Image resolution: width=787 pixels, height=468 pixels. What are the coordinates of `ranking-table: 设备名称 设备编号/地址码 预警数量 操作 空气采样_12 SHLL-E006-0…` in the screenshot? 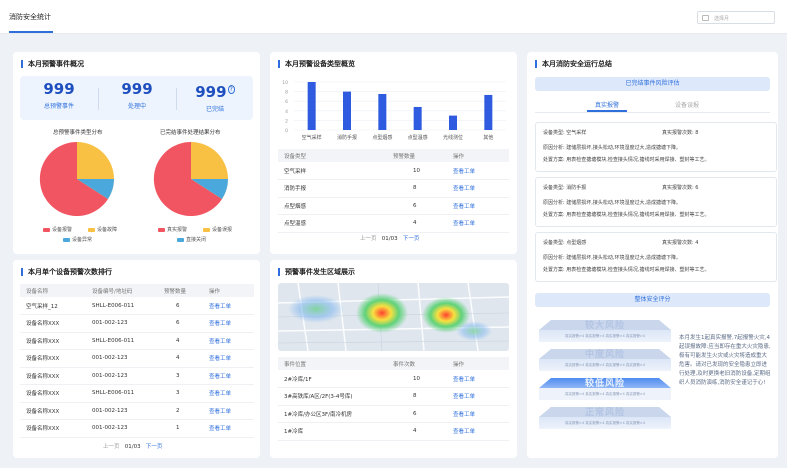 It's located at (137, 361).